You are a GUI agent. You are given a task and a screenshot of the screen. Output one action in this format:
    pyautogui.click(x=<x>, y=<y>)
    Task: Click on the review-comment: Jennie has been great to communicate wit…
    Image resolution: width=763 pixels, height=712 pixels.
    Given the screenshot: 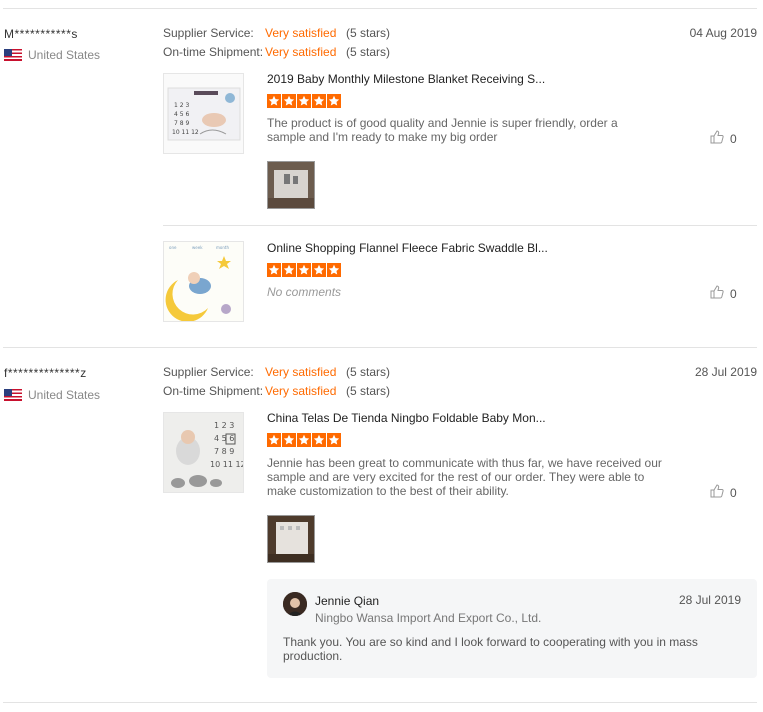 What is the action you would take?
    pyautogui.click(x=464, y=477)
    